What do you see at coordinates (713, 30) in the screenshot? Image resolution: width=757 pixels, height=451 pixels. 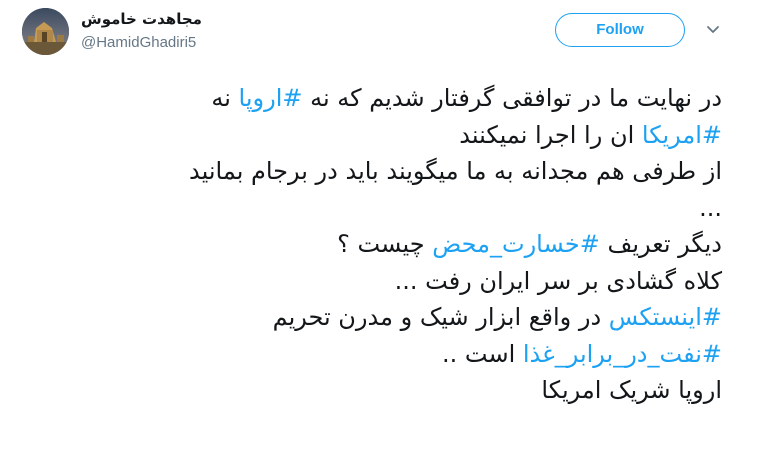 I see `chevron-down-icon` at bounding box center [713, 30].